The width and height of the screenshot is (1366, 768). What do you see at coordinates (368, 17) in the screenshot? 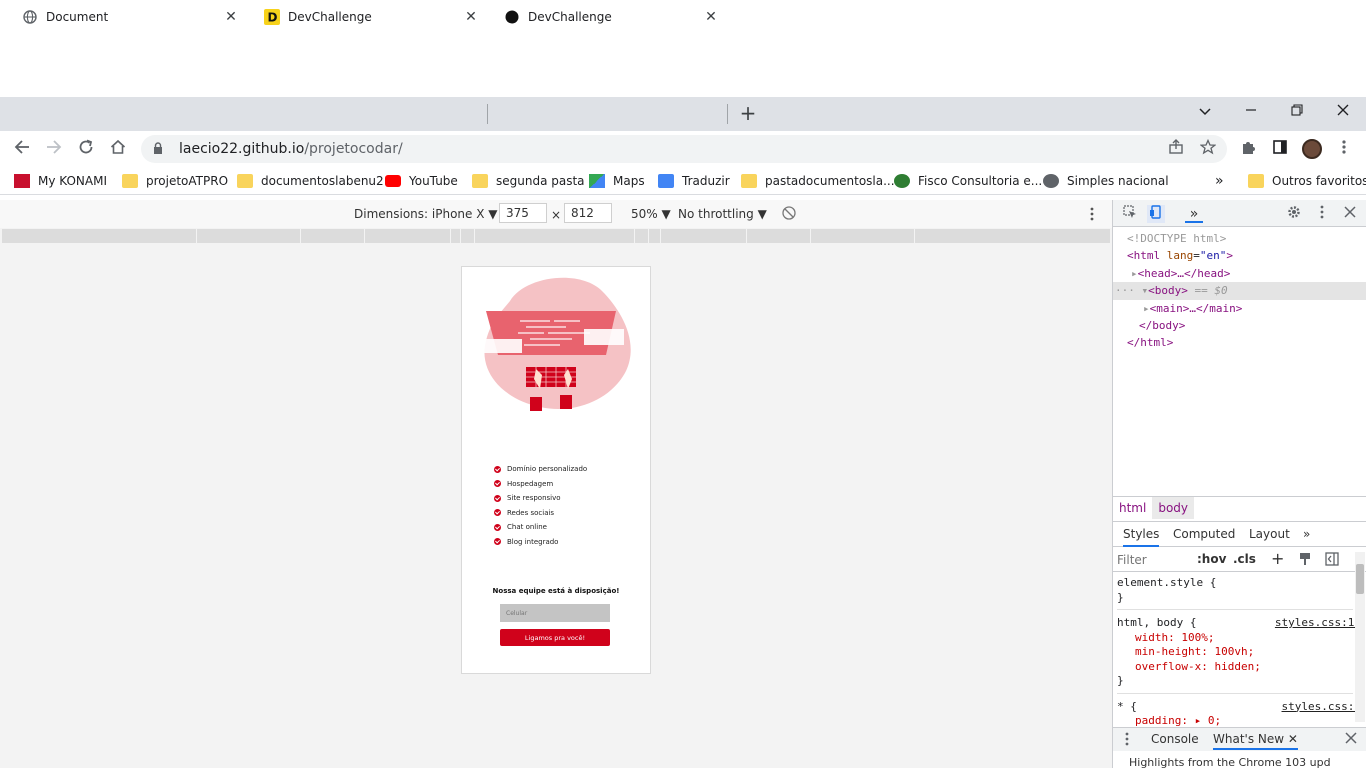
I see `tab-devchallenge-1: D DevChallenge ✕` at bounding box center [368, 17].